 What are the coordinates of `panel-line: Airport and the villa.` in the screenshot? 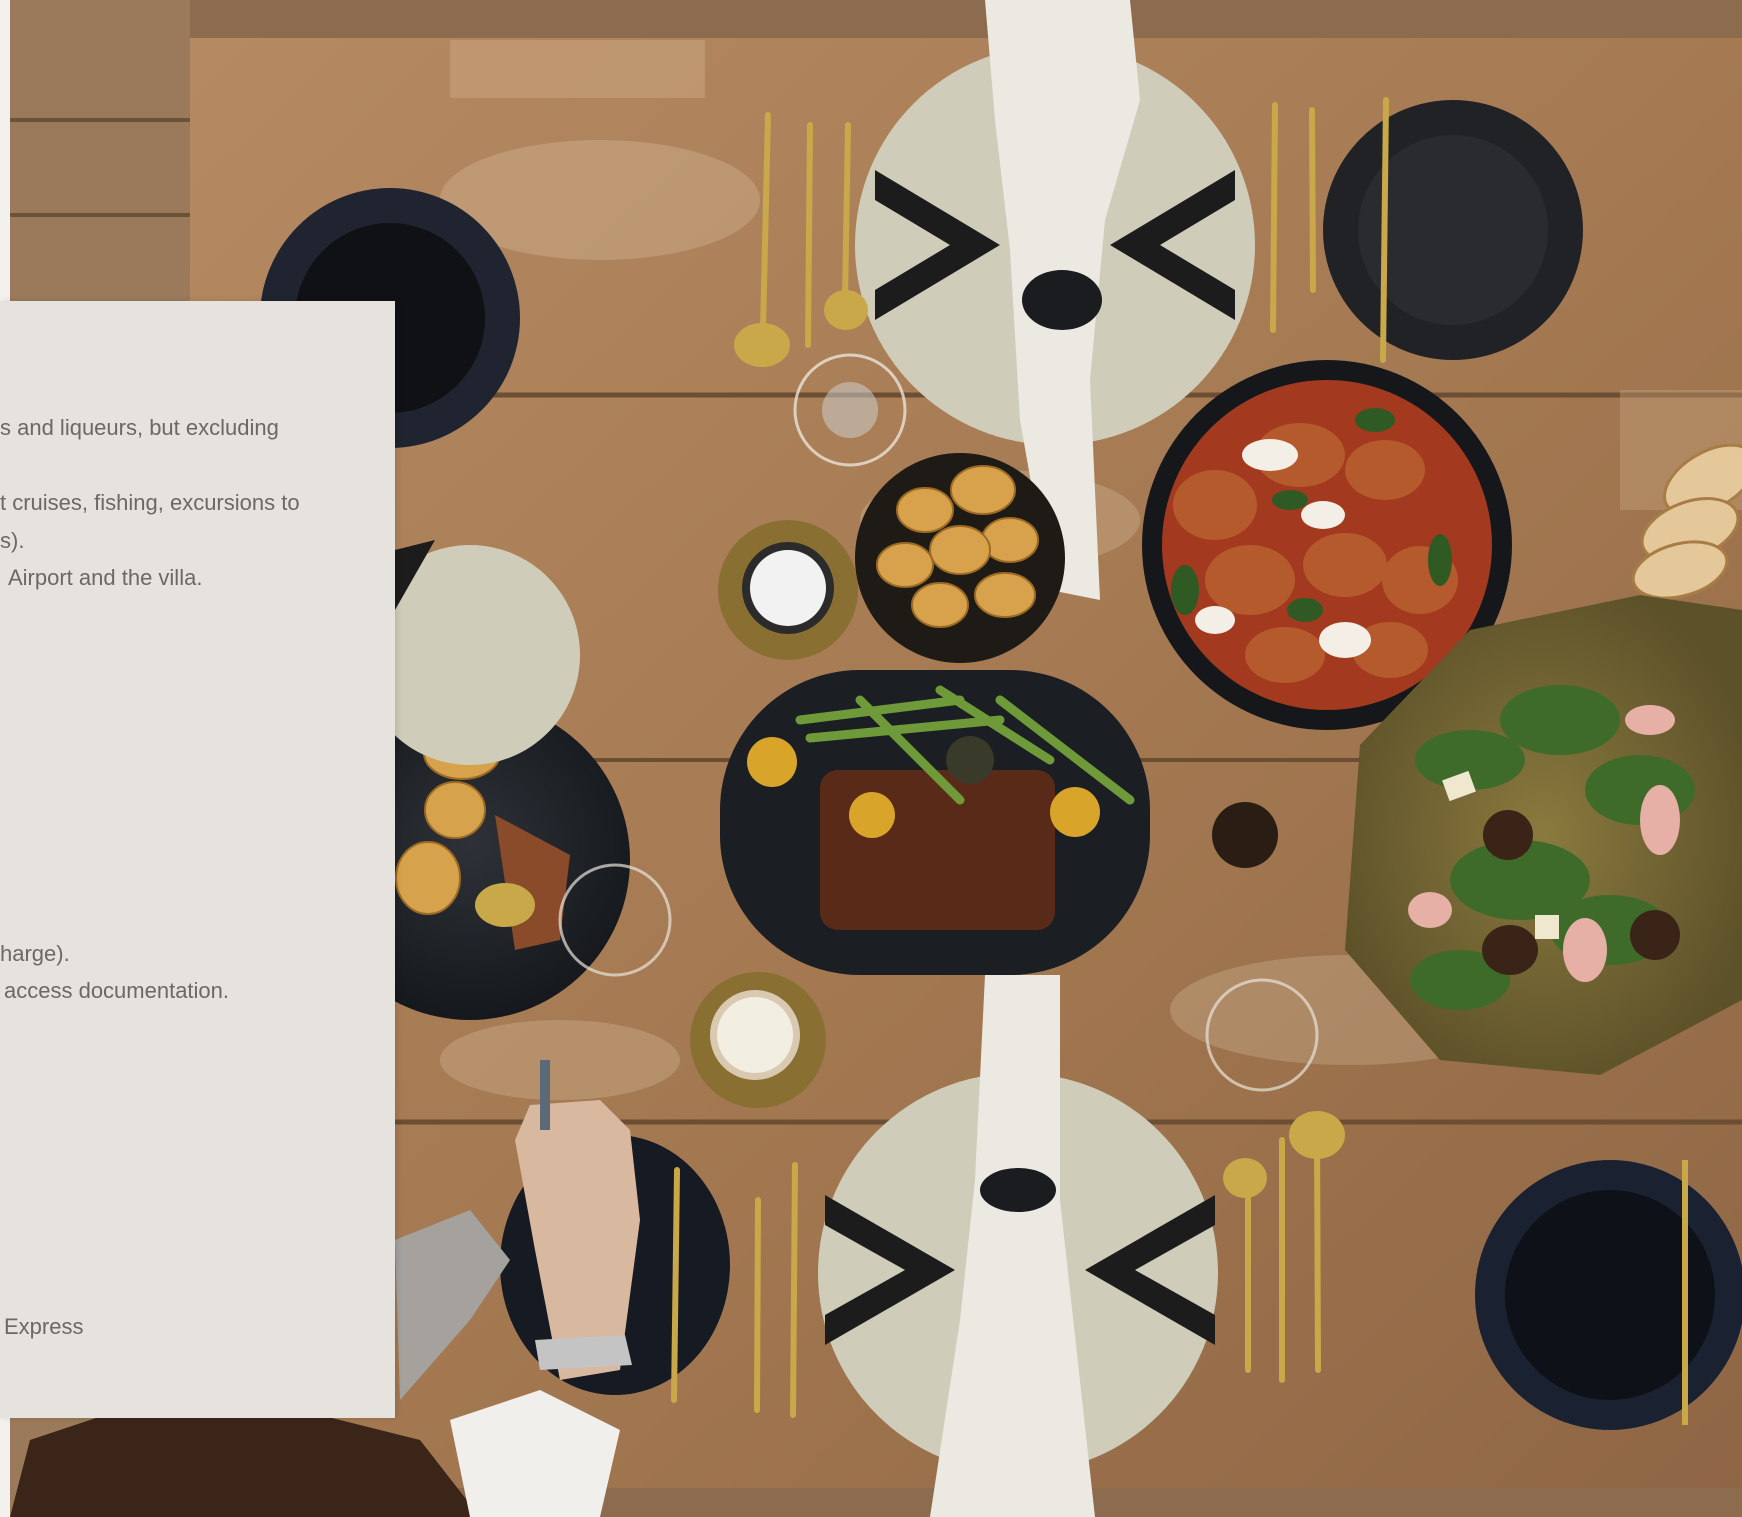 It's located at (105, 577).